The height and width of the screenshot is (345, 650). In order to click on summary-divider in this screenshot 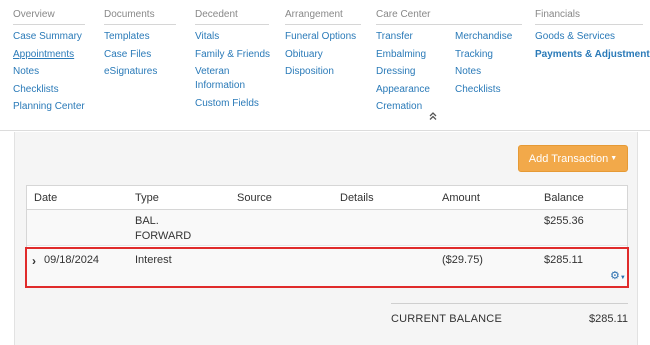, I will do `click(509, 303)`.